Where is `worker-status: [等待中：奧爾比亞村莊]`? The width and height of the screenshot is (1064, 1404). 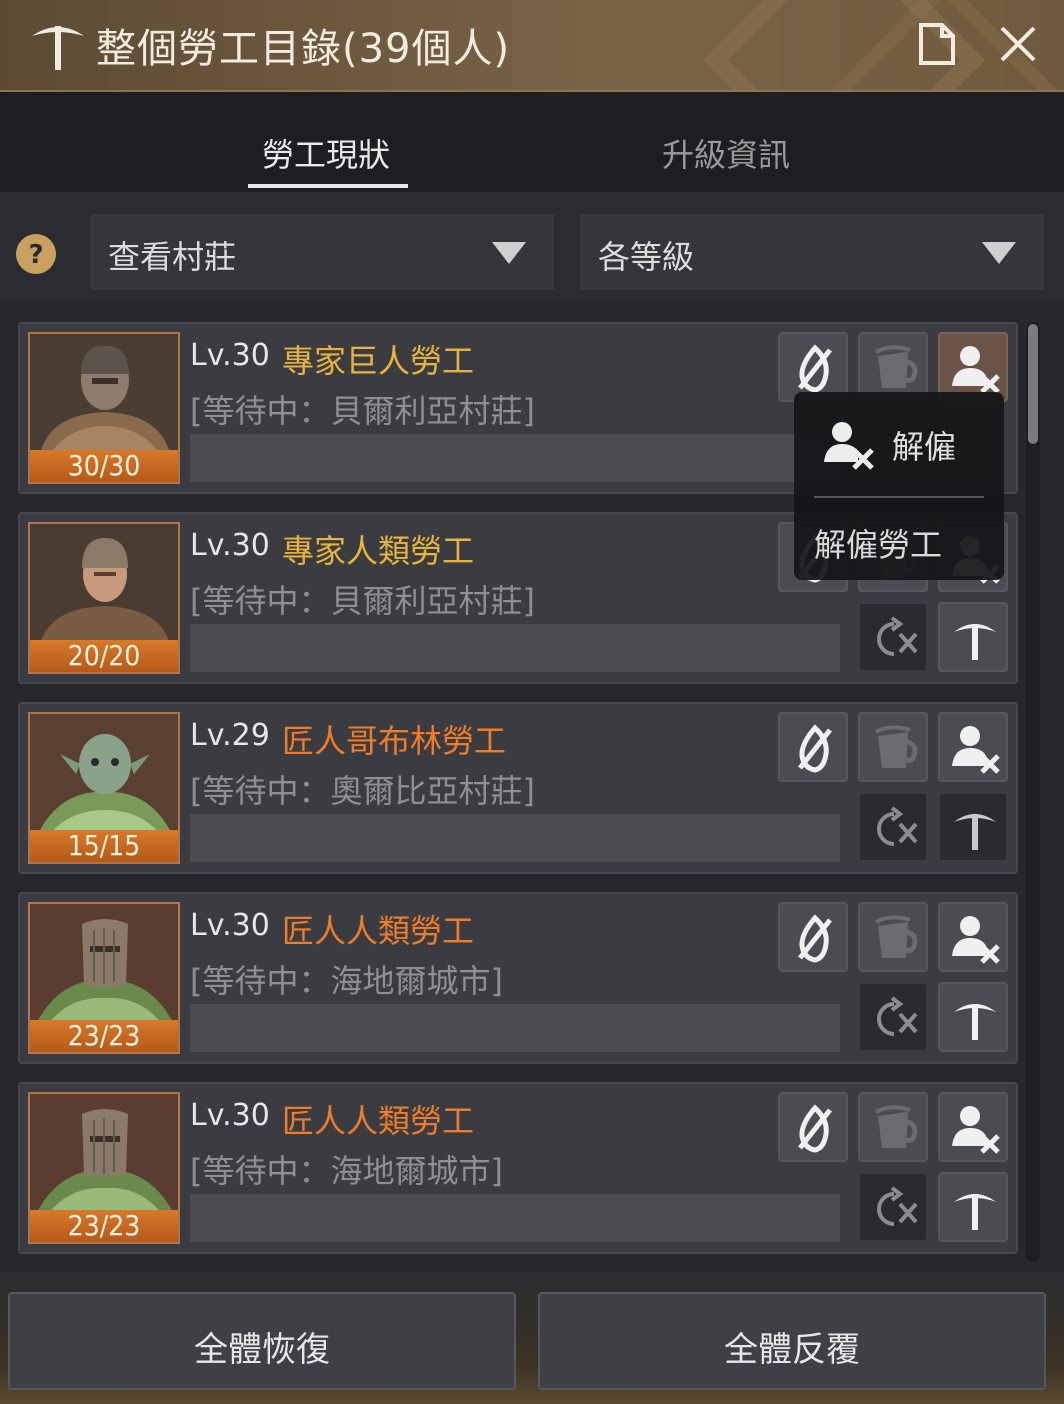 worker-status: [等待中：奧爾比亞村莊] is located at coordinates (362, 791).